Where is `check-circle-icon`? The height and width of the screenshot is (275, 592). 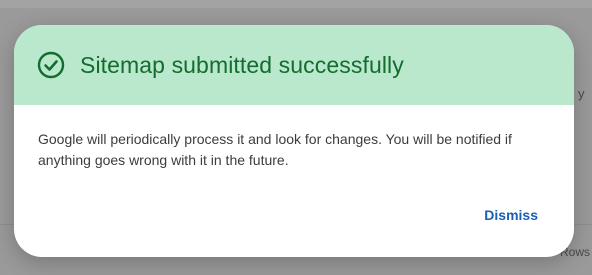
check-circle-icon is located at coordinates (51, 65).